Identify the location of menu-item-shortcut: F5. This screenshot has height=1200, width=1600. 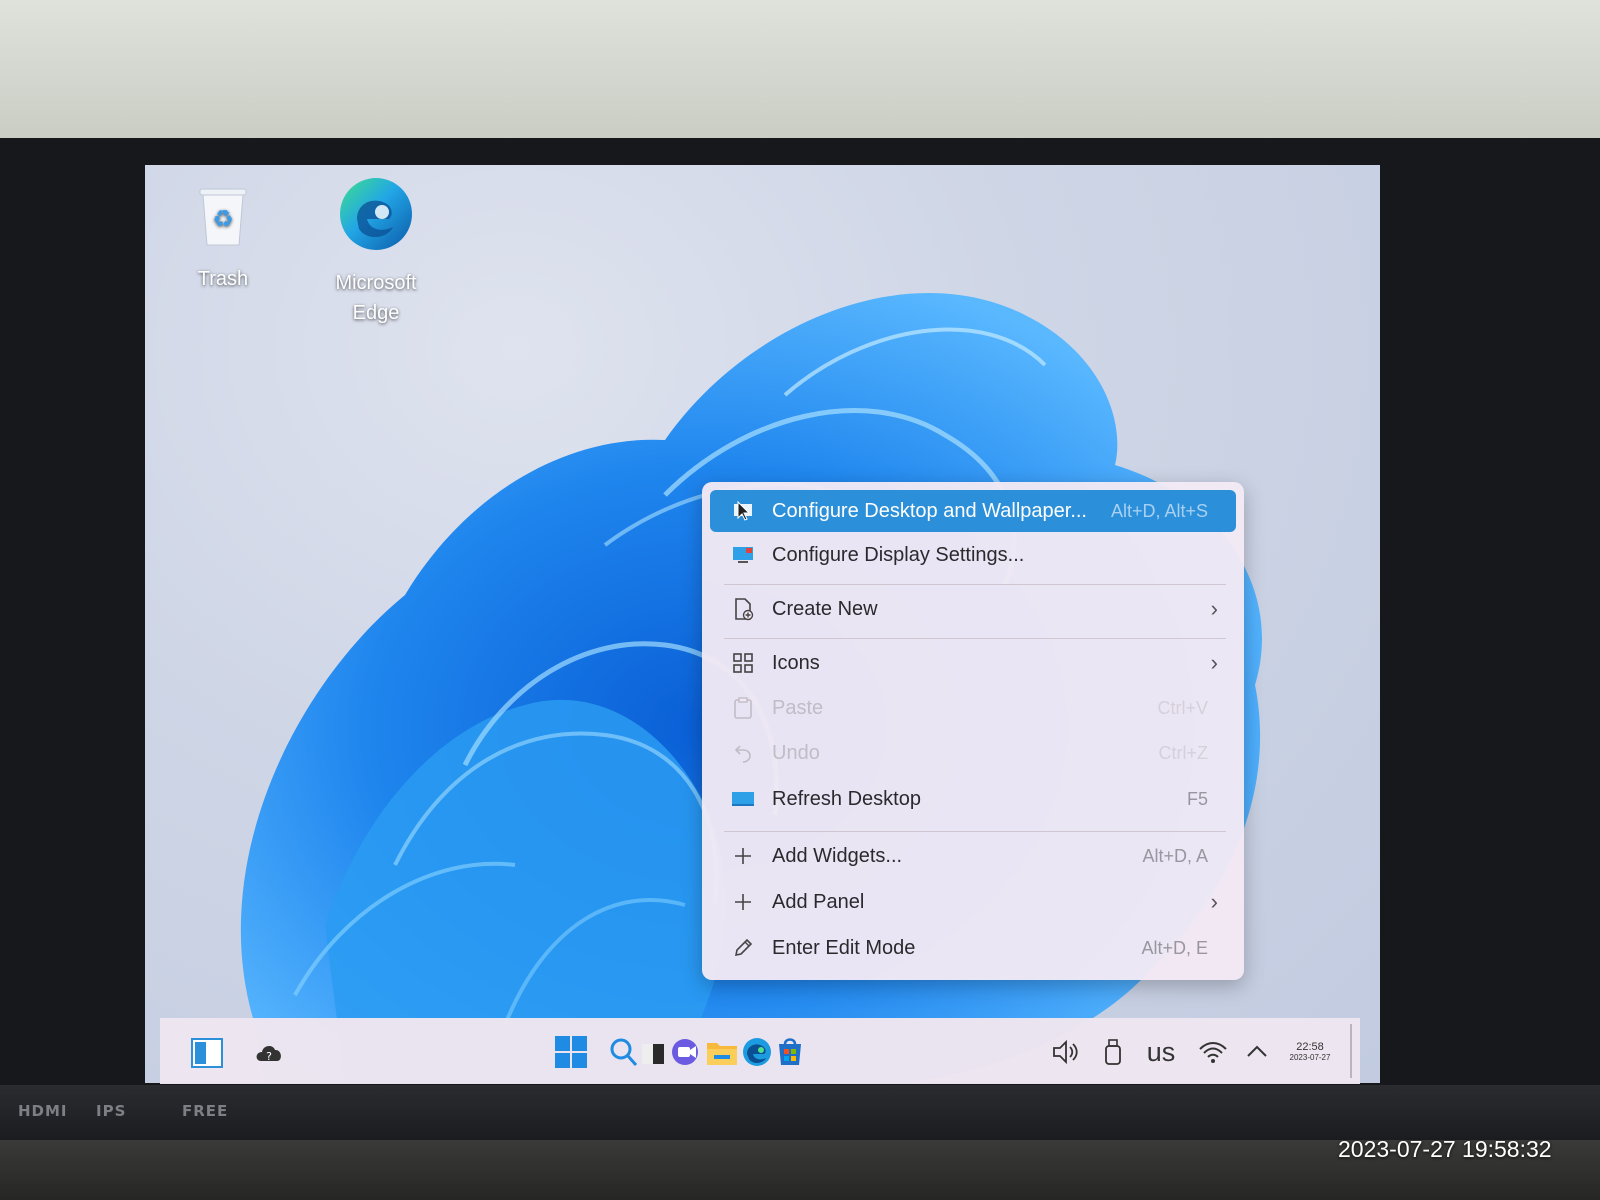
(1197, 798).